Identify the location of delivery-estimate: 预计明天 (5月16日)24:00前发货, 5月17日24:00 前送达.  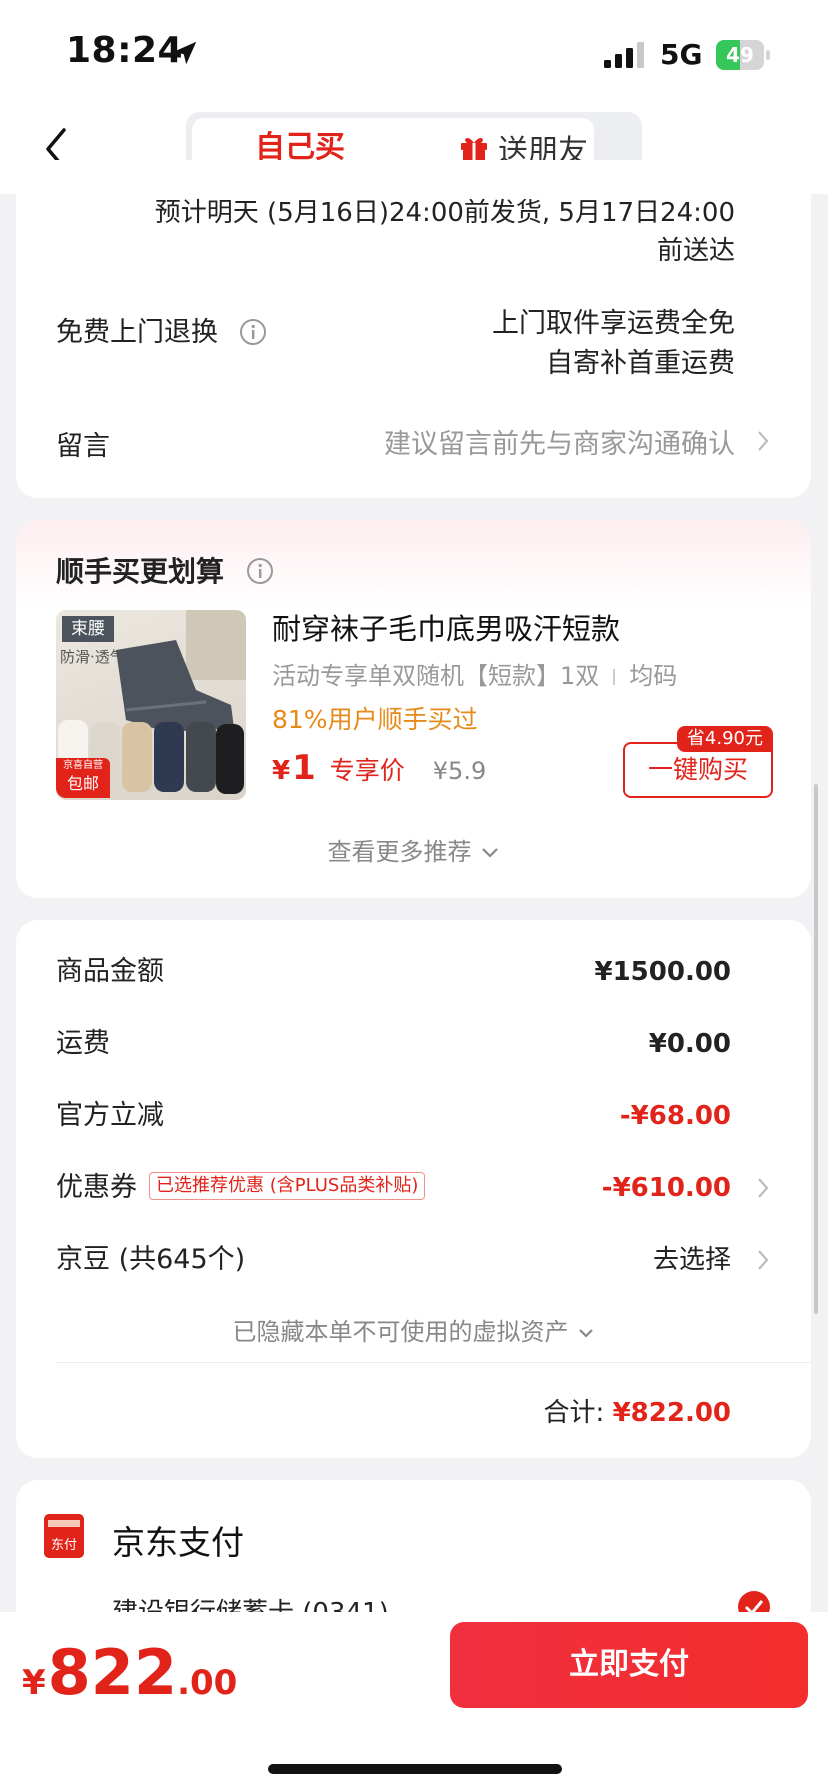
(445, 232).